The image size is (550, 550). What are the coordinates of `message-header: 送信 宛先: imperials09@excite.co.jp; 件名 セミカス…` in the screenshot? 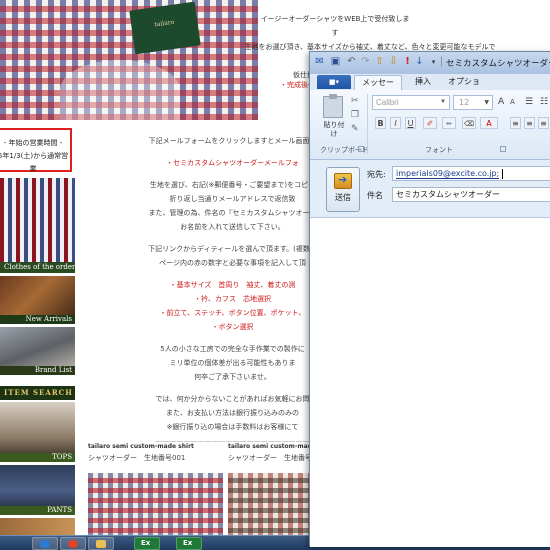 It's located at (430, 189).